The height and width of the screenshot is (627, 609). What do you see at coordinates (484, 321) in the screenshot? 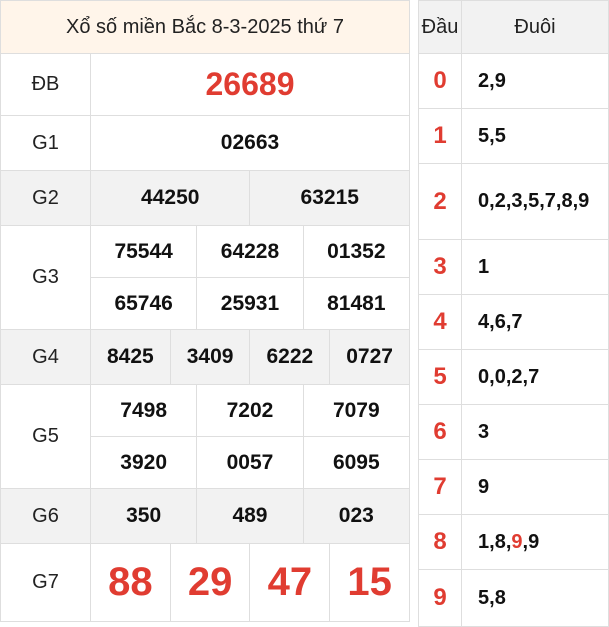
I see `tail-digit: 4` at bounding box center [484, 321].